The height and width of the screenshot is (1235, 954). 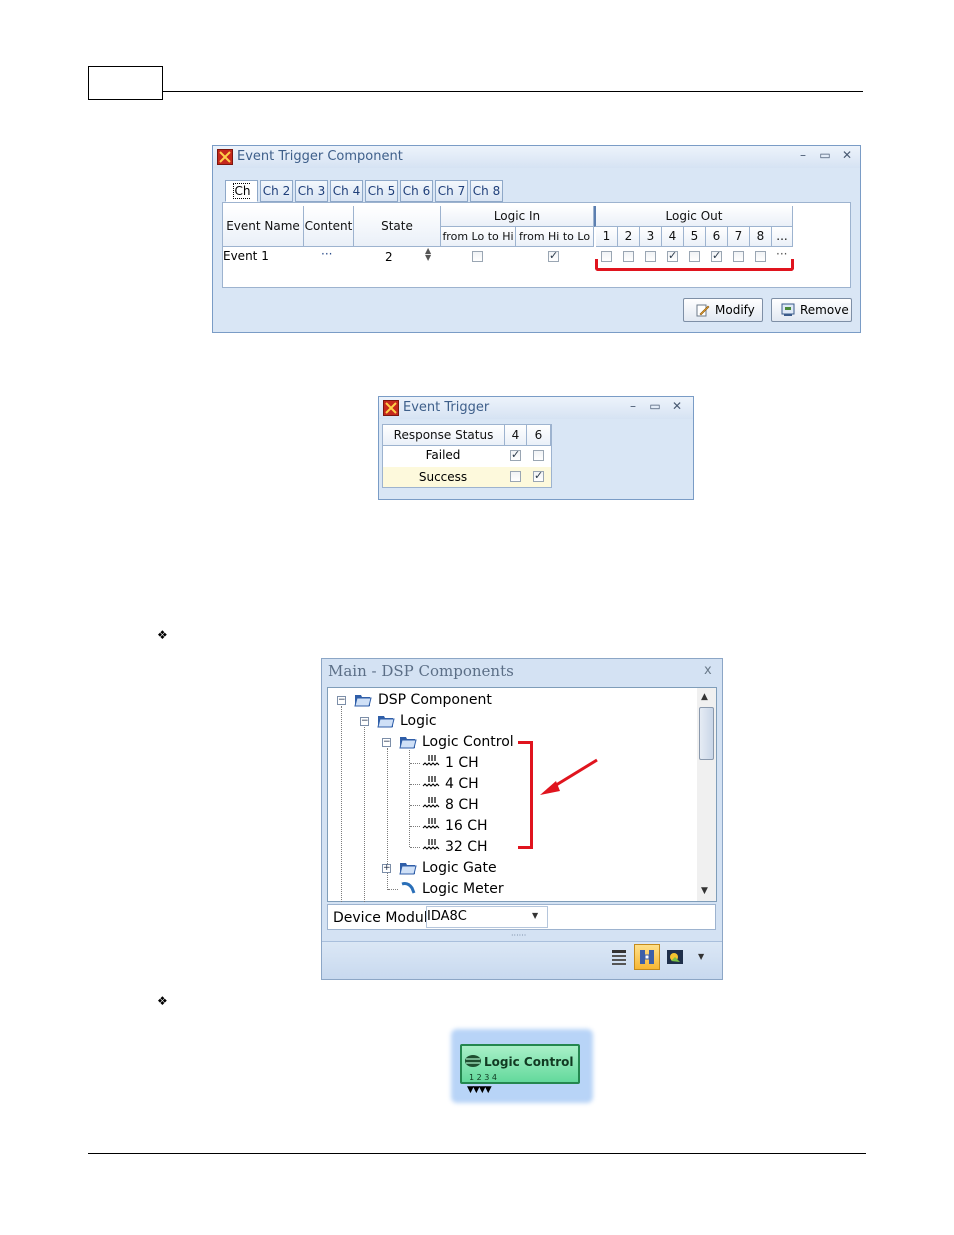 What do you see at coordinates (459, 868) in the screenshot?
I see `tree-node-logic-gate: Logic Gate` at bounding box center [459, 868].